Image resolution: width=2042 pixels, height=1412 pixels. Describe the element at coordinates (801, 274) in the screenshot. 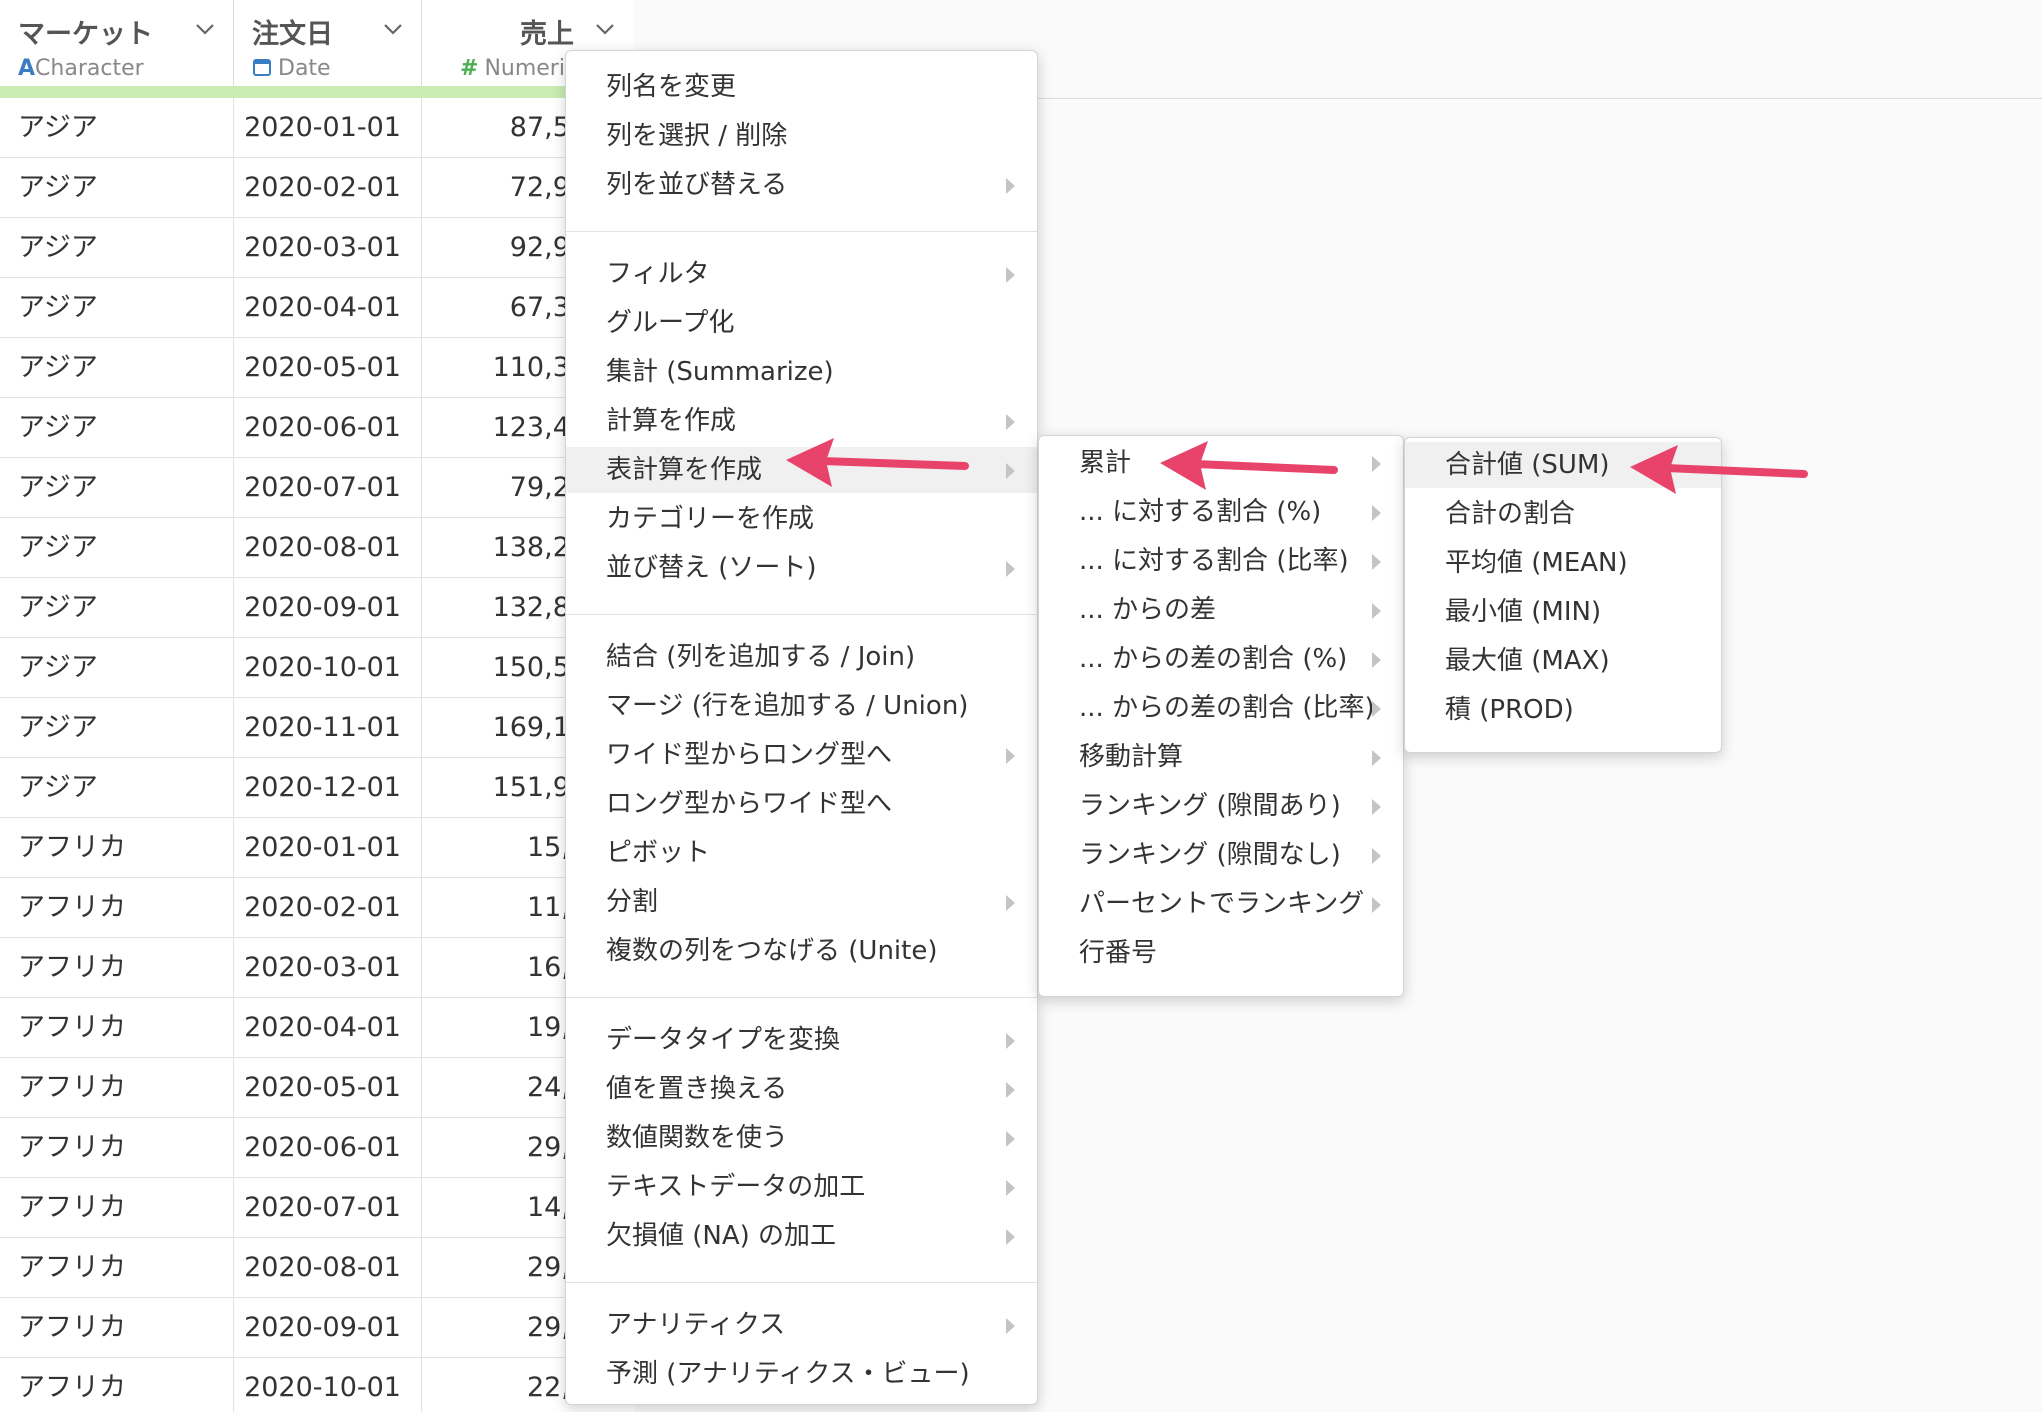

I see `menu-item: フィルタ` at that location.